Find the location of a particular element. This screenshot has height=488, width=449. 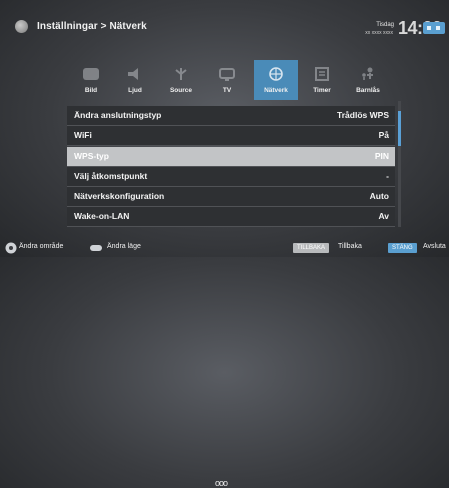

item-label: WiFi is located at coordinates (83, 135).